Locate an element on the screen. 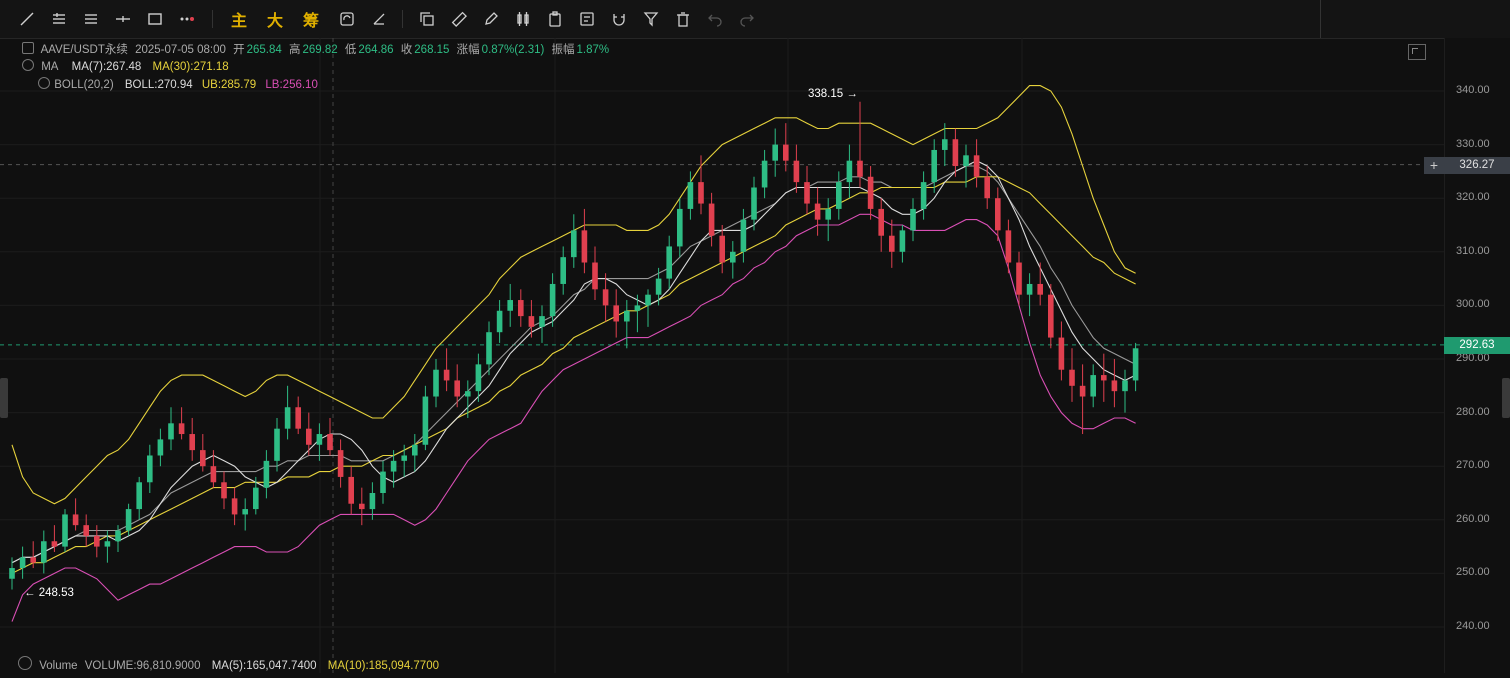  volume-ma5-value: MA(5):165,047.7400 is located at coordinates (264, 666).